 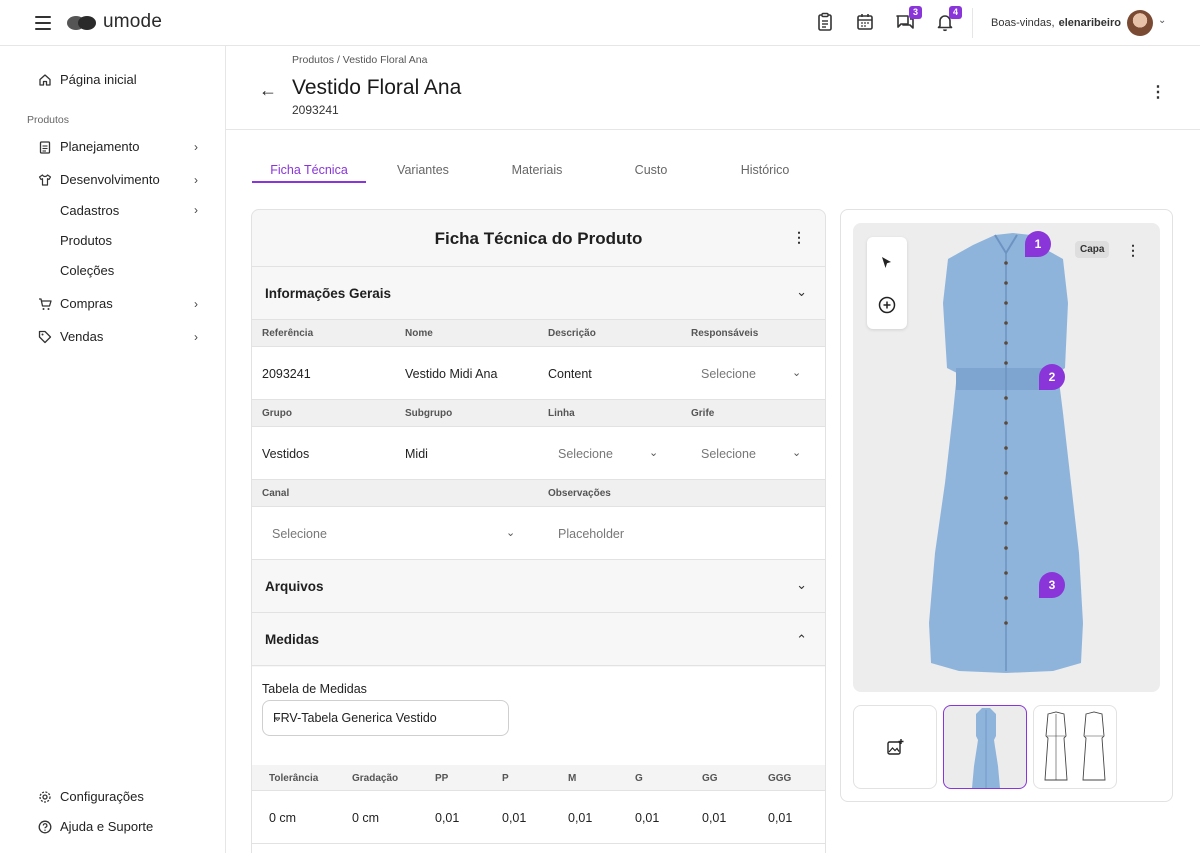 What do you see at coordinates (801, 640) in the screenshot?
I see `chevron-up-icon: ⌃` at bounding box center [801, 640].